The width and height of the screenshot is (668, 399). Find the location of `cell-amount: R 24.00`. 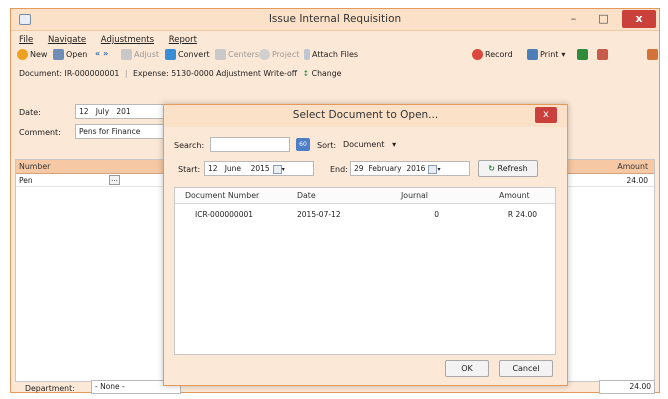

cell-amount: R 24.00 is located at coordinates (522, 214).